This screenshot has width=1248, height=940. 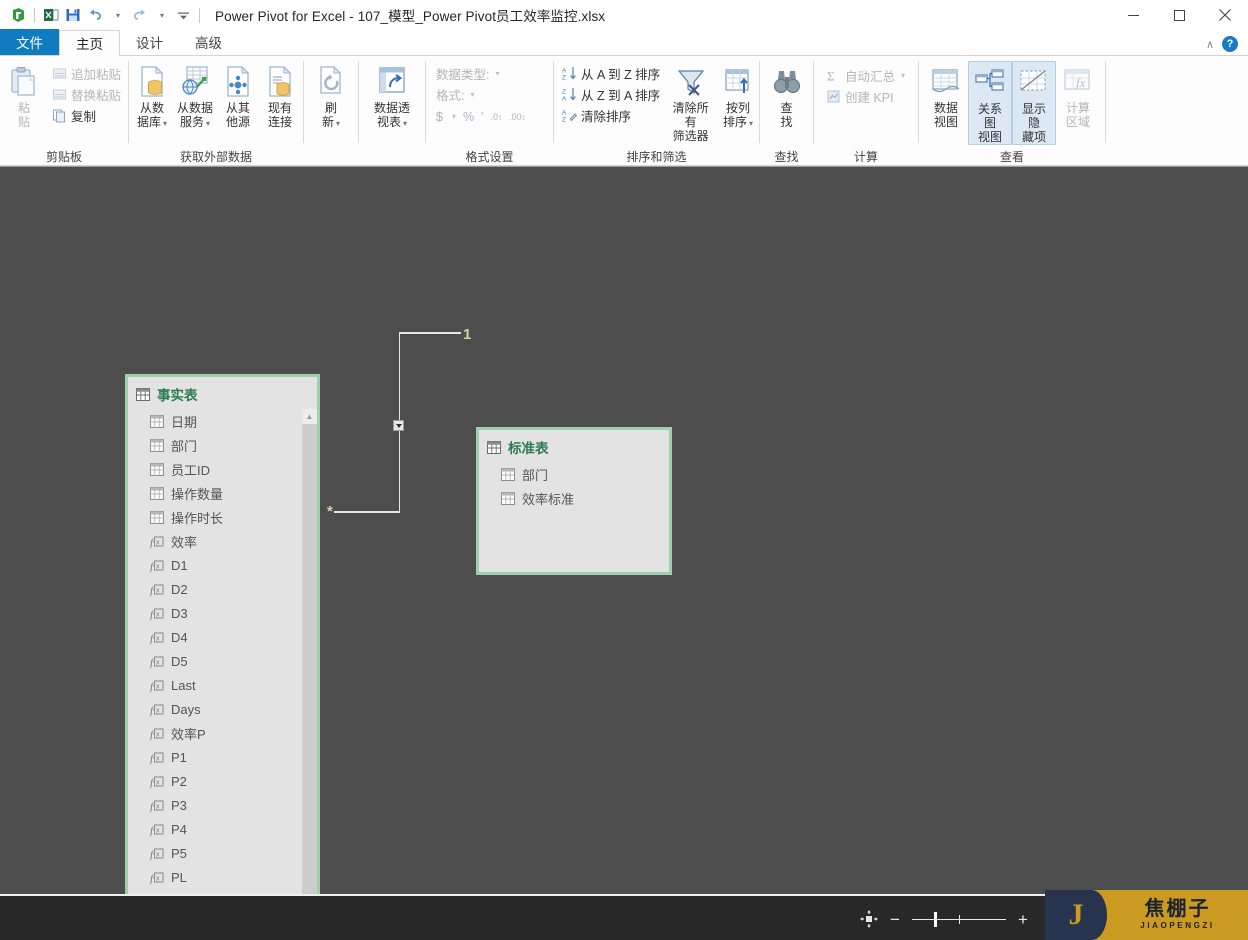 What do you see at coordinates (574, 498) in the screenshot?
I see `field-row: 效率标准` at bounding box center [574, 498].